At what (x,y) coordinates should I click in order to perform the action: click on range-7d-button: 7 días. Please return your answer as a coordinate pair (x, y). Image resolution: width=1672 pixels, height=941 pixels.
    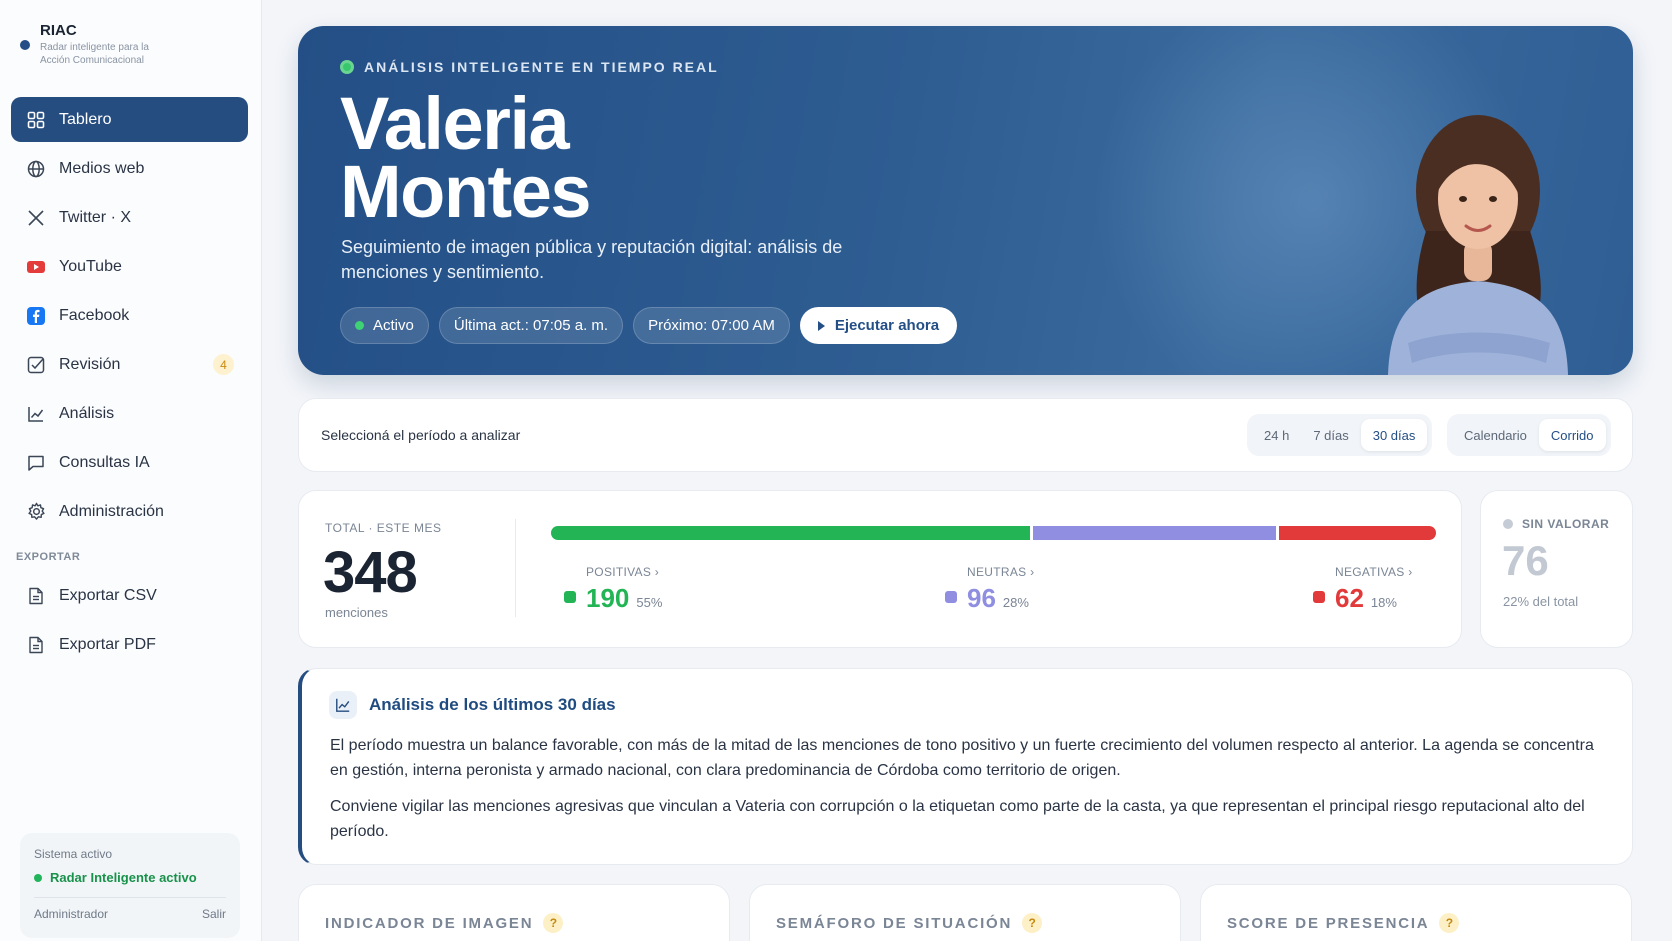
    Looking at the image, I should click on (1330, 435).